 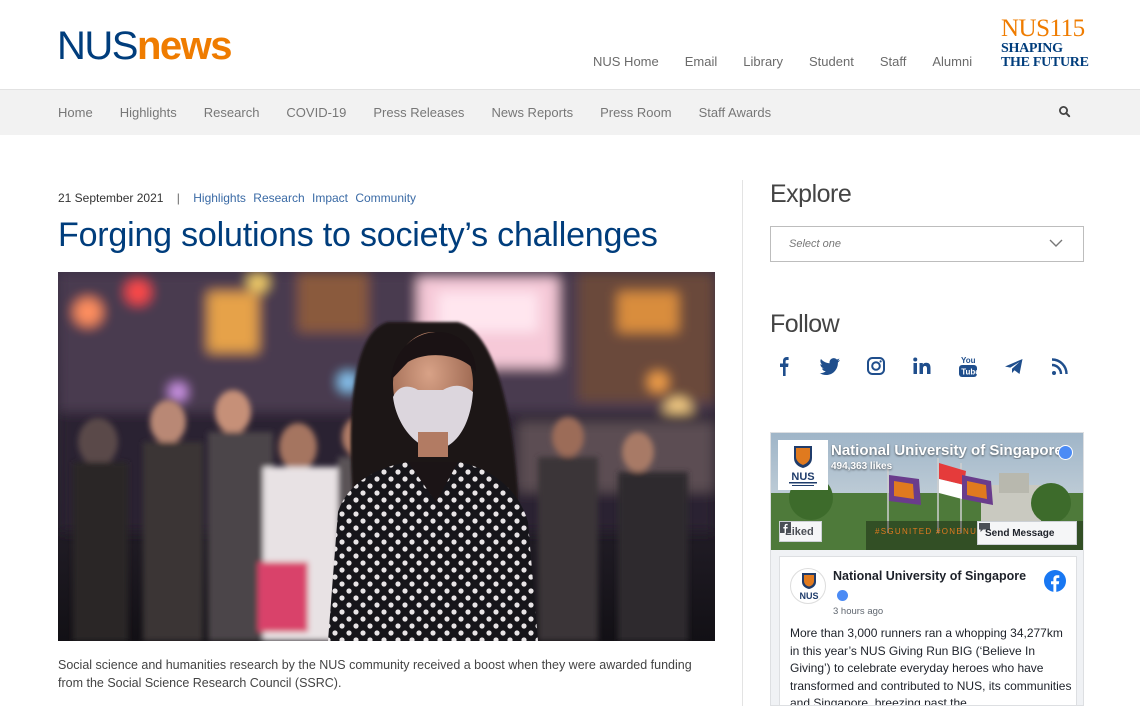 What do you see at coordinates (418, 112) in the screenshot?
I see `nav-item-press-releases: Press Releases` at bounding box center [418, 112].